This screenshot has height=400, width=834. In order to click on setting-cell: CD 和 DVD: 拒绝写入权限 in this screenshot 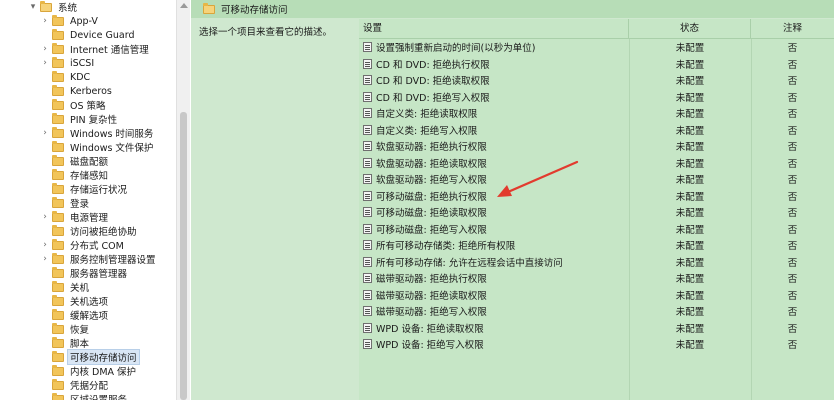, I will do `click(495, 97)`.